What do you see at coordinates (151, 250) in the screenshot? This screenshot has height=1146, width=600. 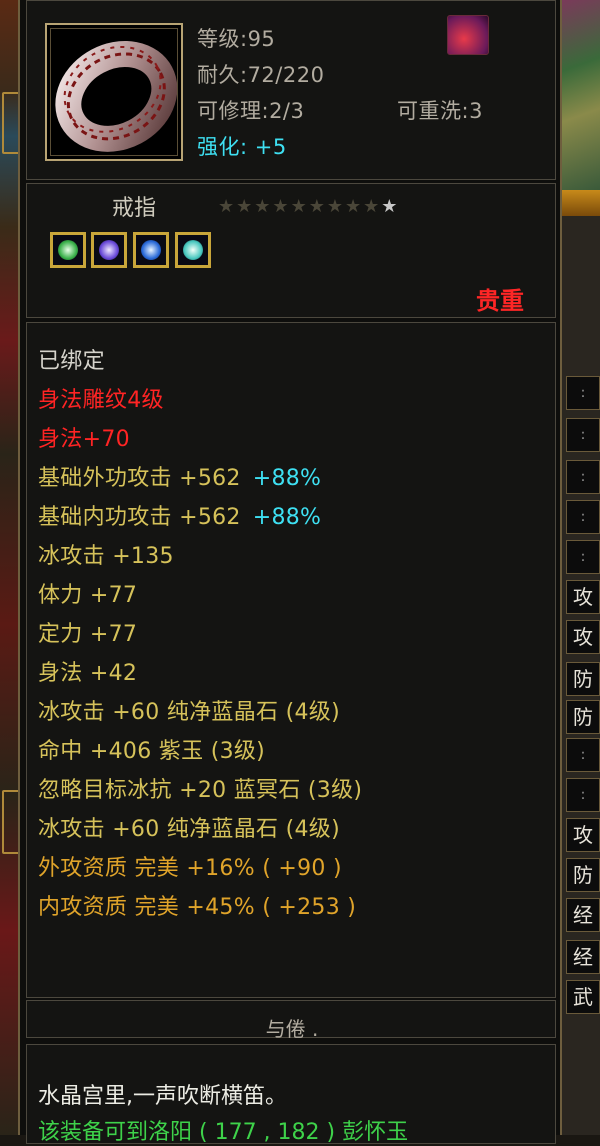 I see `blue-gem-icon` at bounding box center [151, 250].